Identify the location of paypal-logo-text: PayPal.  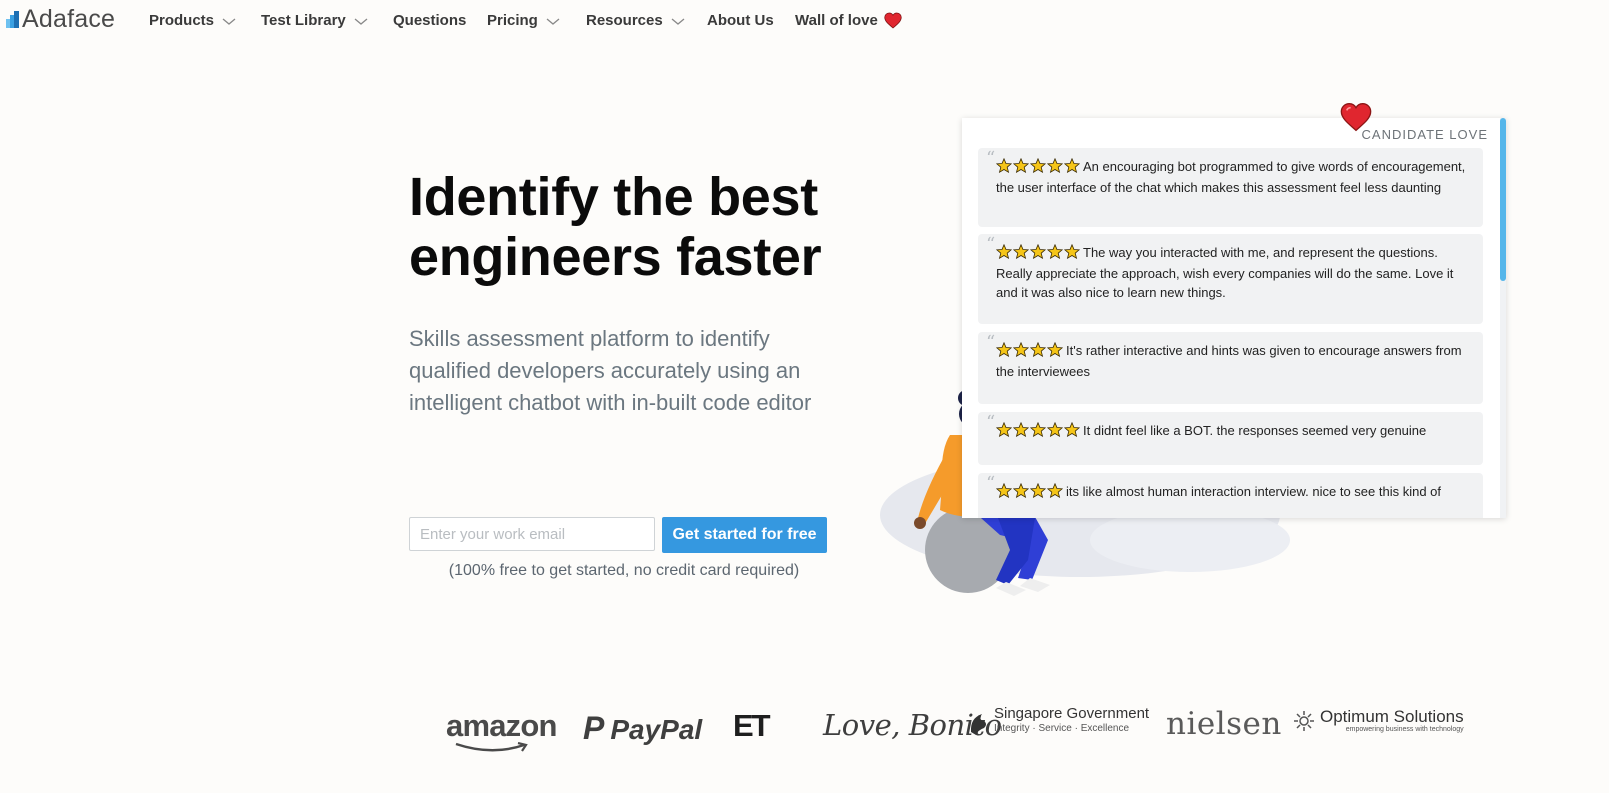
(656, 729).